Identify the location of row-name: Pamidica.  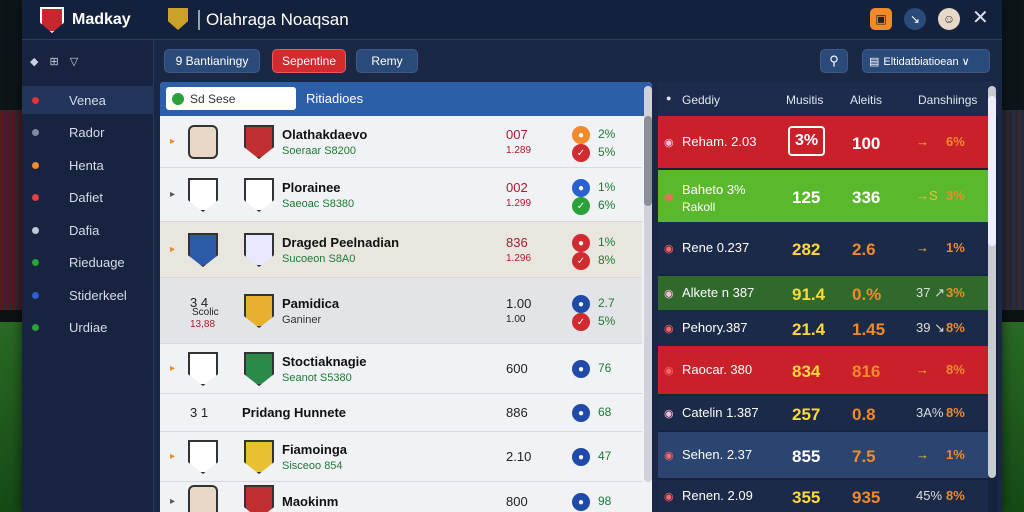
(311, 303).